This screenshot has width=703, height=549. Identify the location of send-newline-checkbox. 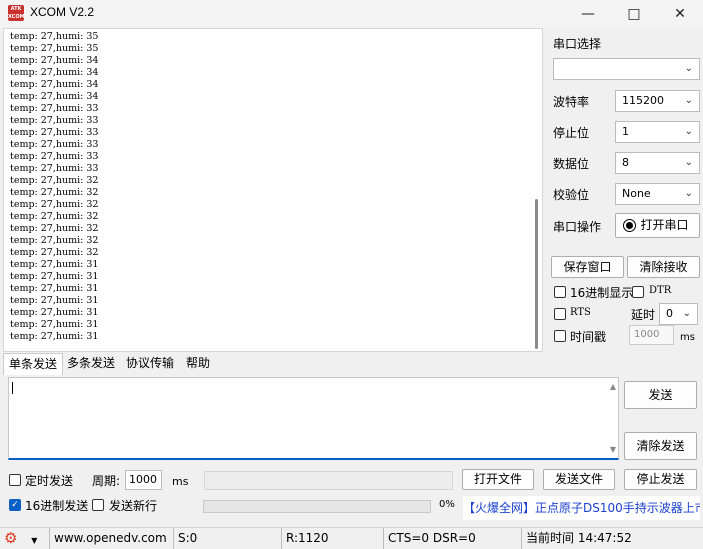
(98, 505).